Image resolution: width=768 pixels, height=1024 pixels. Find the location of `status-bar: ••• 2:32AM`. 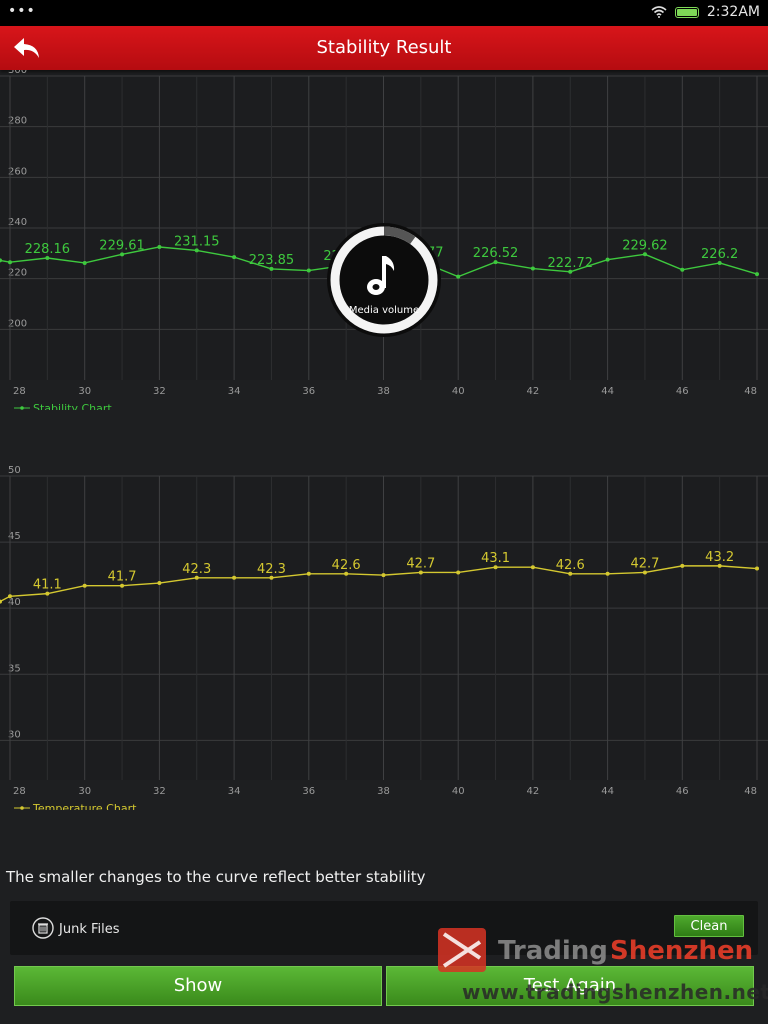

status-bar: ••• 2:32AM is located at coordinates (384, 13).